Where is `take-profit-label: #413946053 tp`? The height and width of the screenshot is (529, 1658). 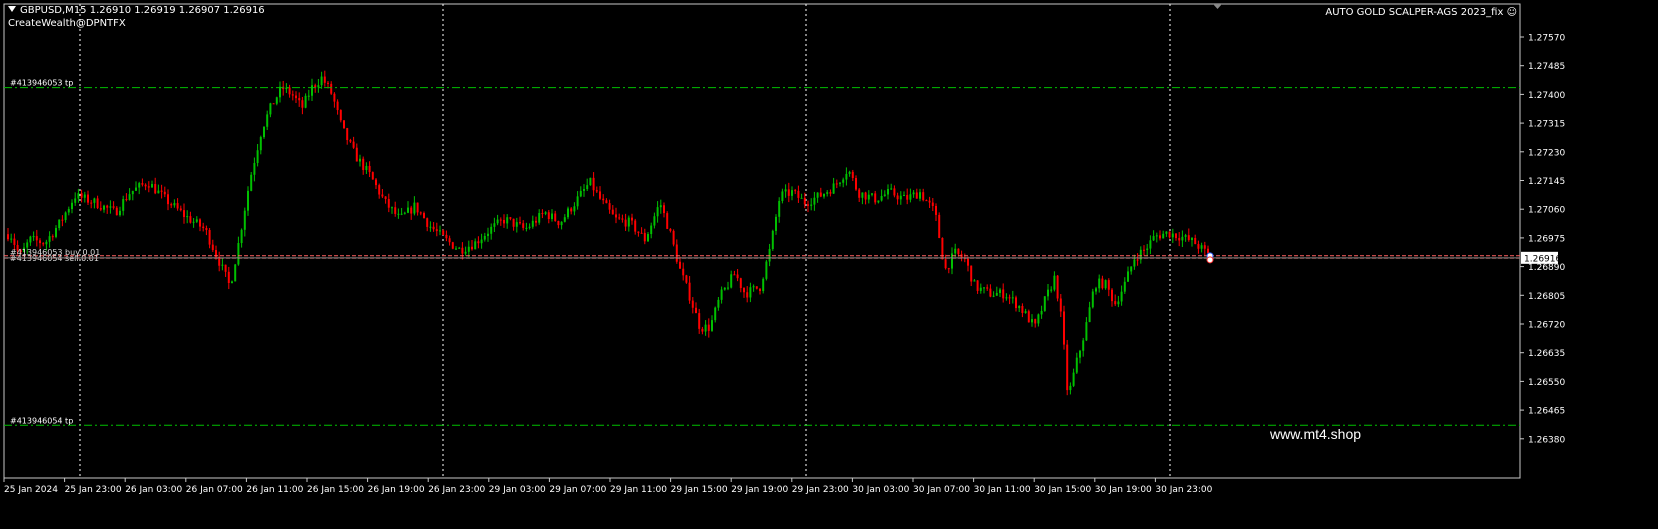
take-profit-label: #413946053 tp is located at coordinates (41, 83).